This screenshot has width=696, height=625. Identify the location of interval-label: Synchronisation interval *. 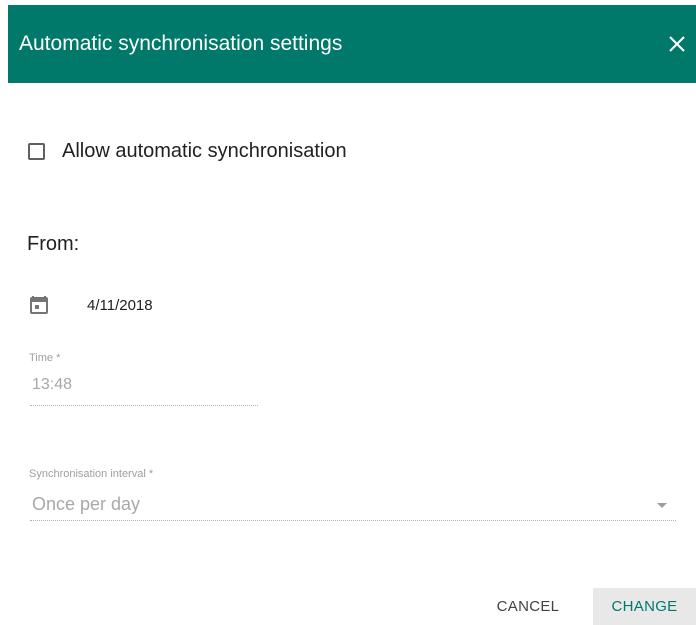
(91, 474).